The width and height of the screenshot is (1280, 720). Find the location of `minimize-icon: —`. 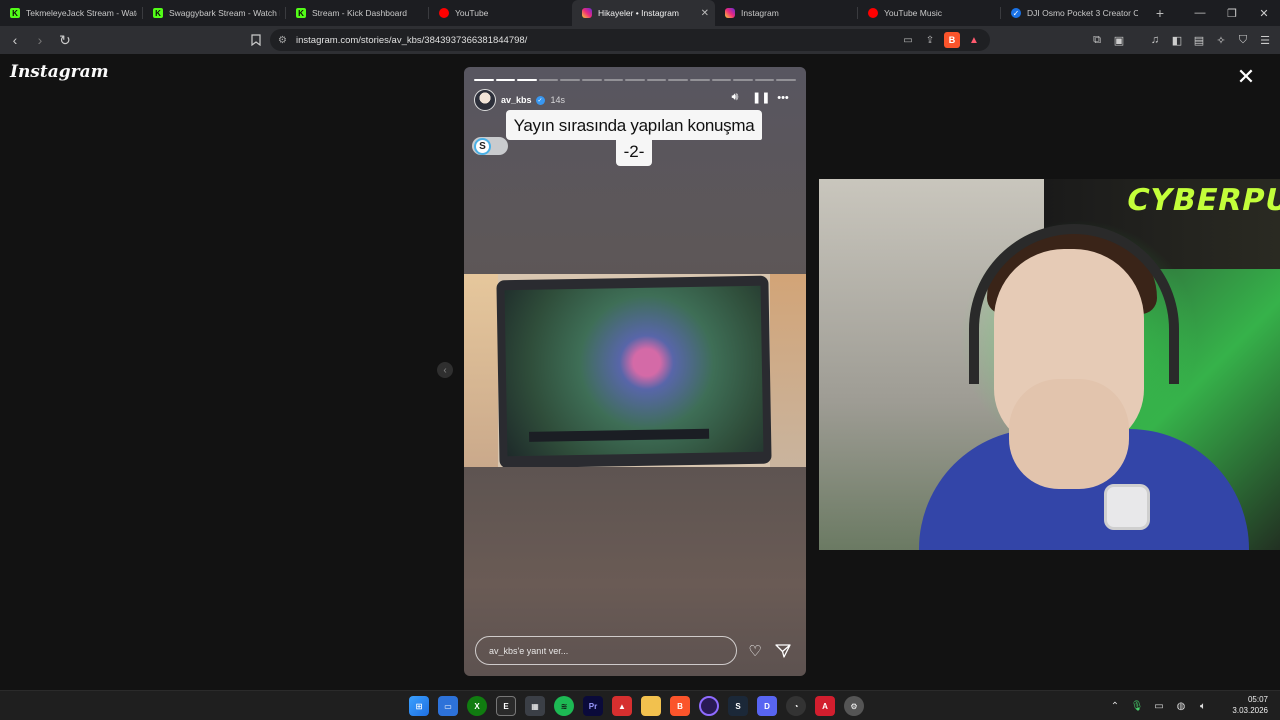

minimize-icon: — is located at coordinates (1200, 13).